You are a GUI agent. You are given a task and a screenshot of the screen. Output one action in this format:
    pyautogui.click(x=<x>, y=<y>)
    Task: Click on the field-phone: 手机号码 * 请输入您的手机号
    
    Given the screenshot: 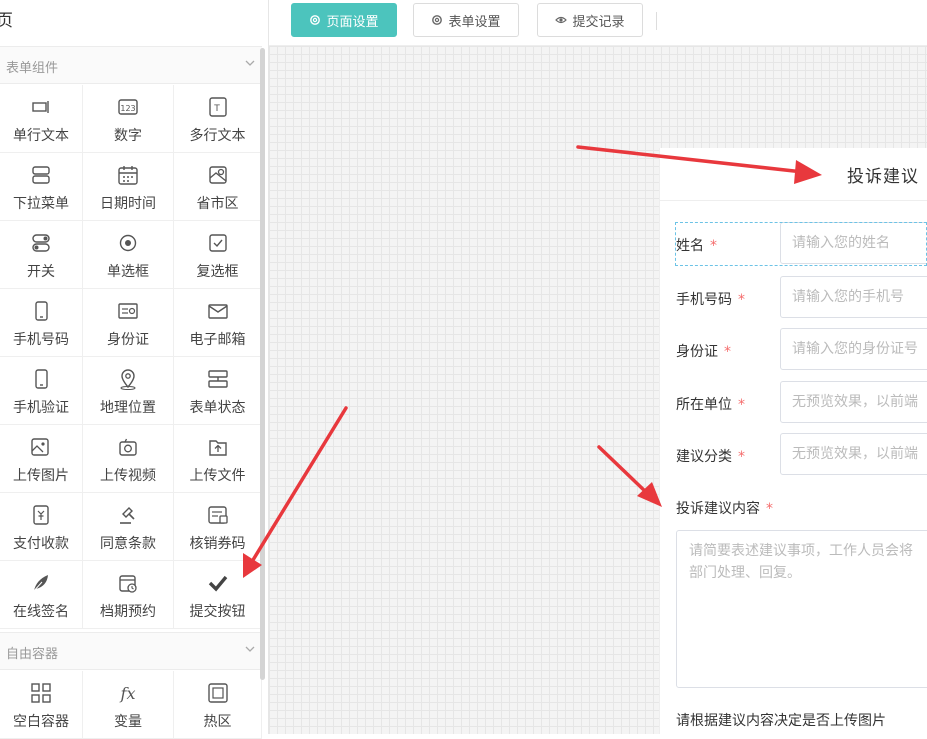 What is the action you would take?
    pyautogui.click(x=801, y=298)
    